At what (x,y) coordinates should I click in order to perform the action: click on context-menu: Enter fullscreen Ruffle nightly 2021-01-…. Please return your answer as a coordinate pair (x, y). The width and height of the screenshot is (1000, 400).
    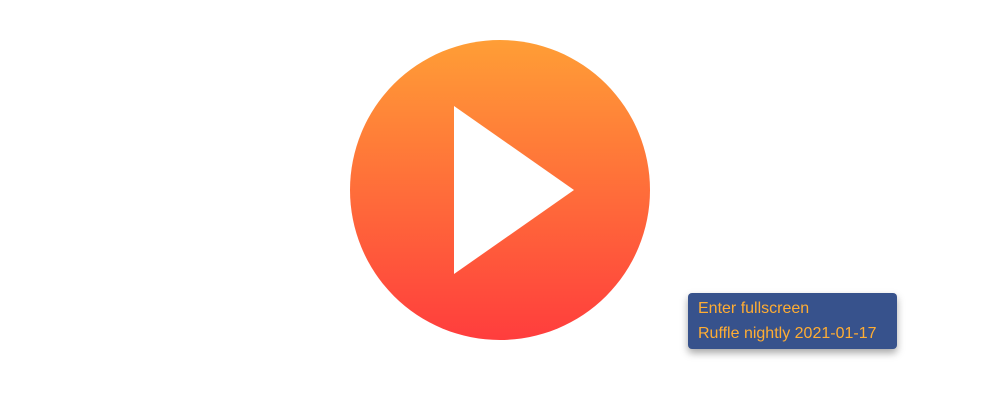
    Looking at the image, I should click on (792, 321).